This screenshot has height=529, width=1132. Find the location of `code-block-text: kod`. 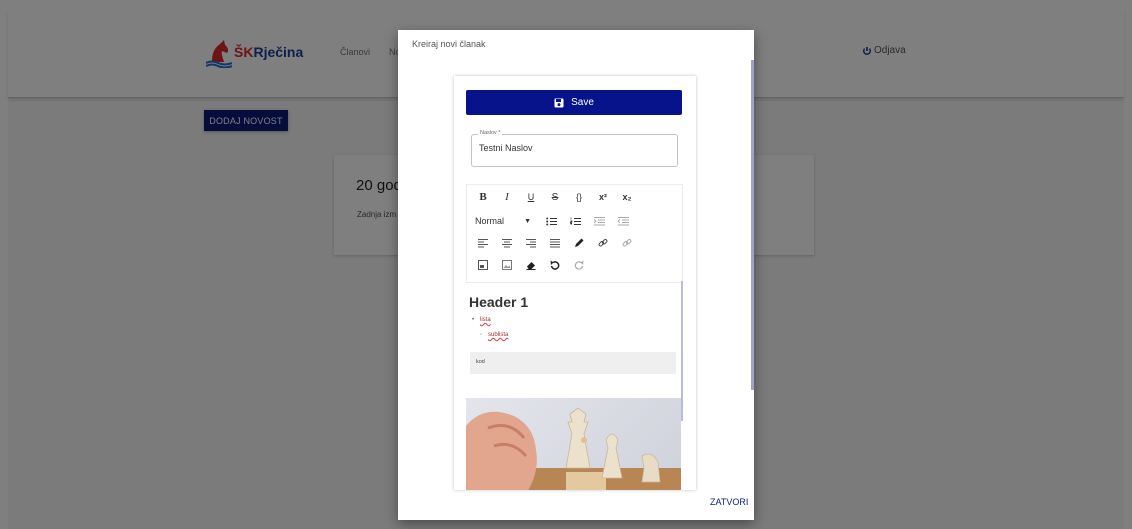

code-block-text: kod is located at coordinates (480, 362).